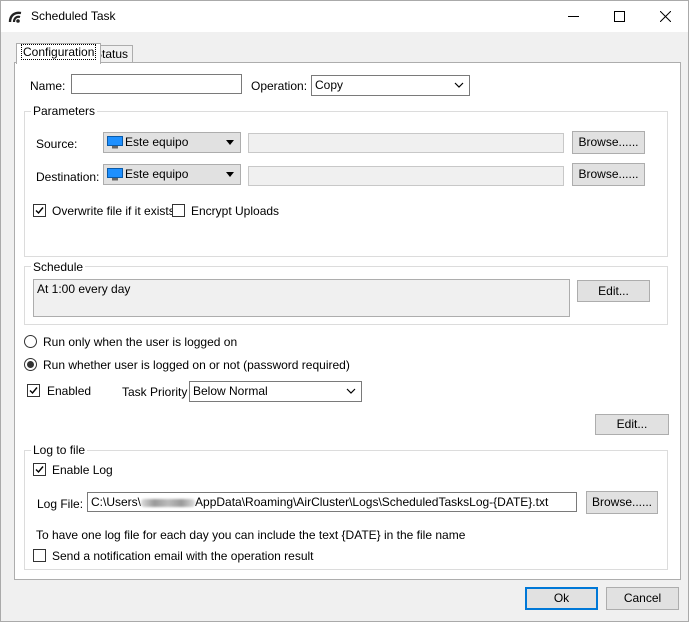  Describe the element at coordinates (30, 364) in the screenshot. I see `run-whether-radio` at that location.